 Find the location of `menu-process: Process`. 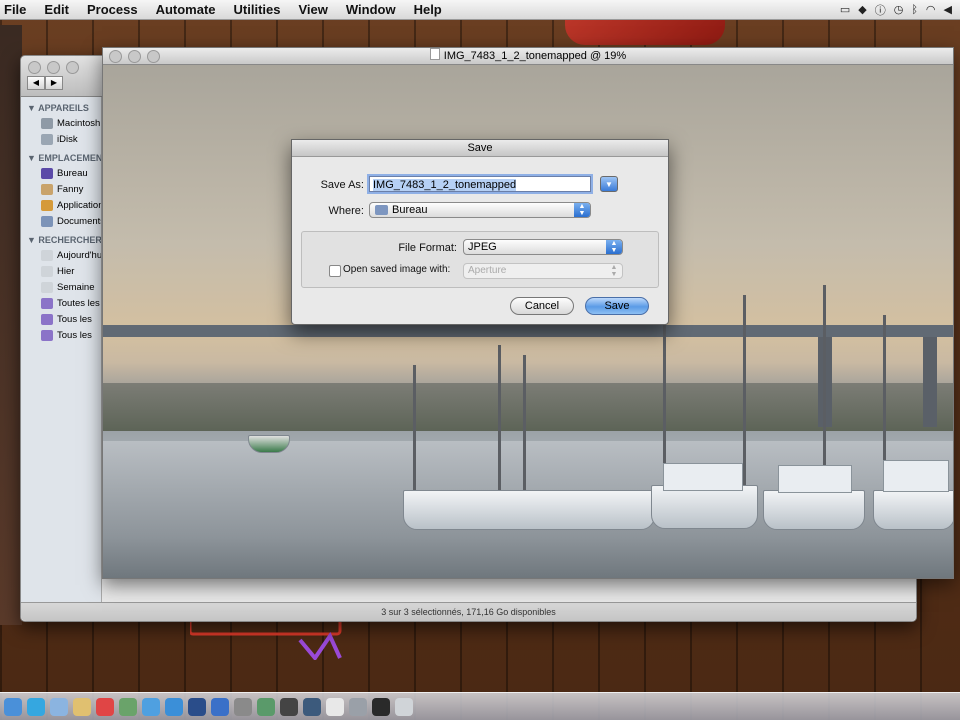

menu-process: Process is located at coordinates (112, 9).